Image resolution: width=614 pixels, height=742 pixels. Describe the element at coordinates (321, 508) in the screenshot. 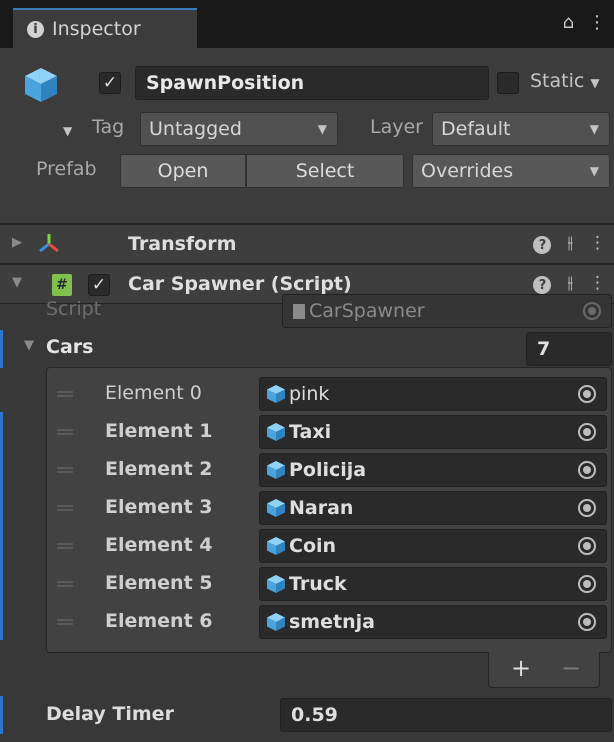

I see `element-value: Naran` at that location.